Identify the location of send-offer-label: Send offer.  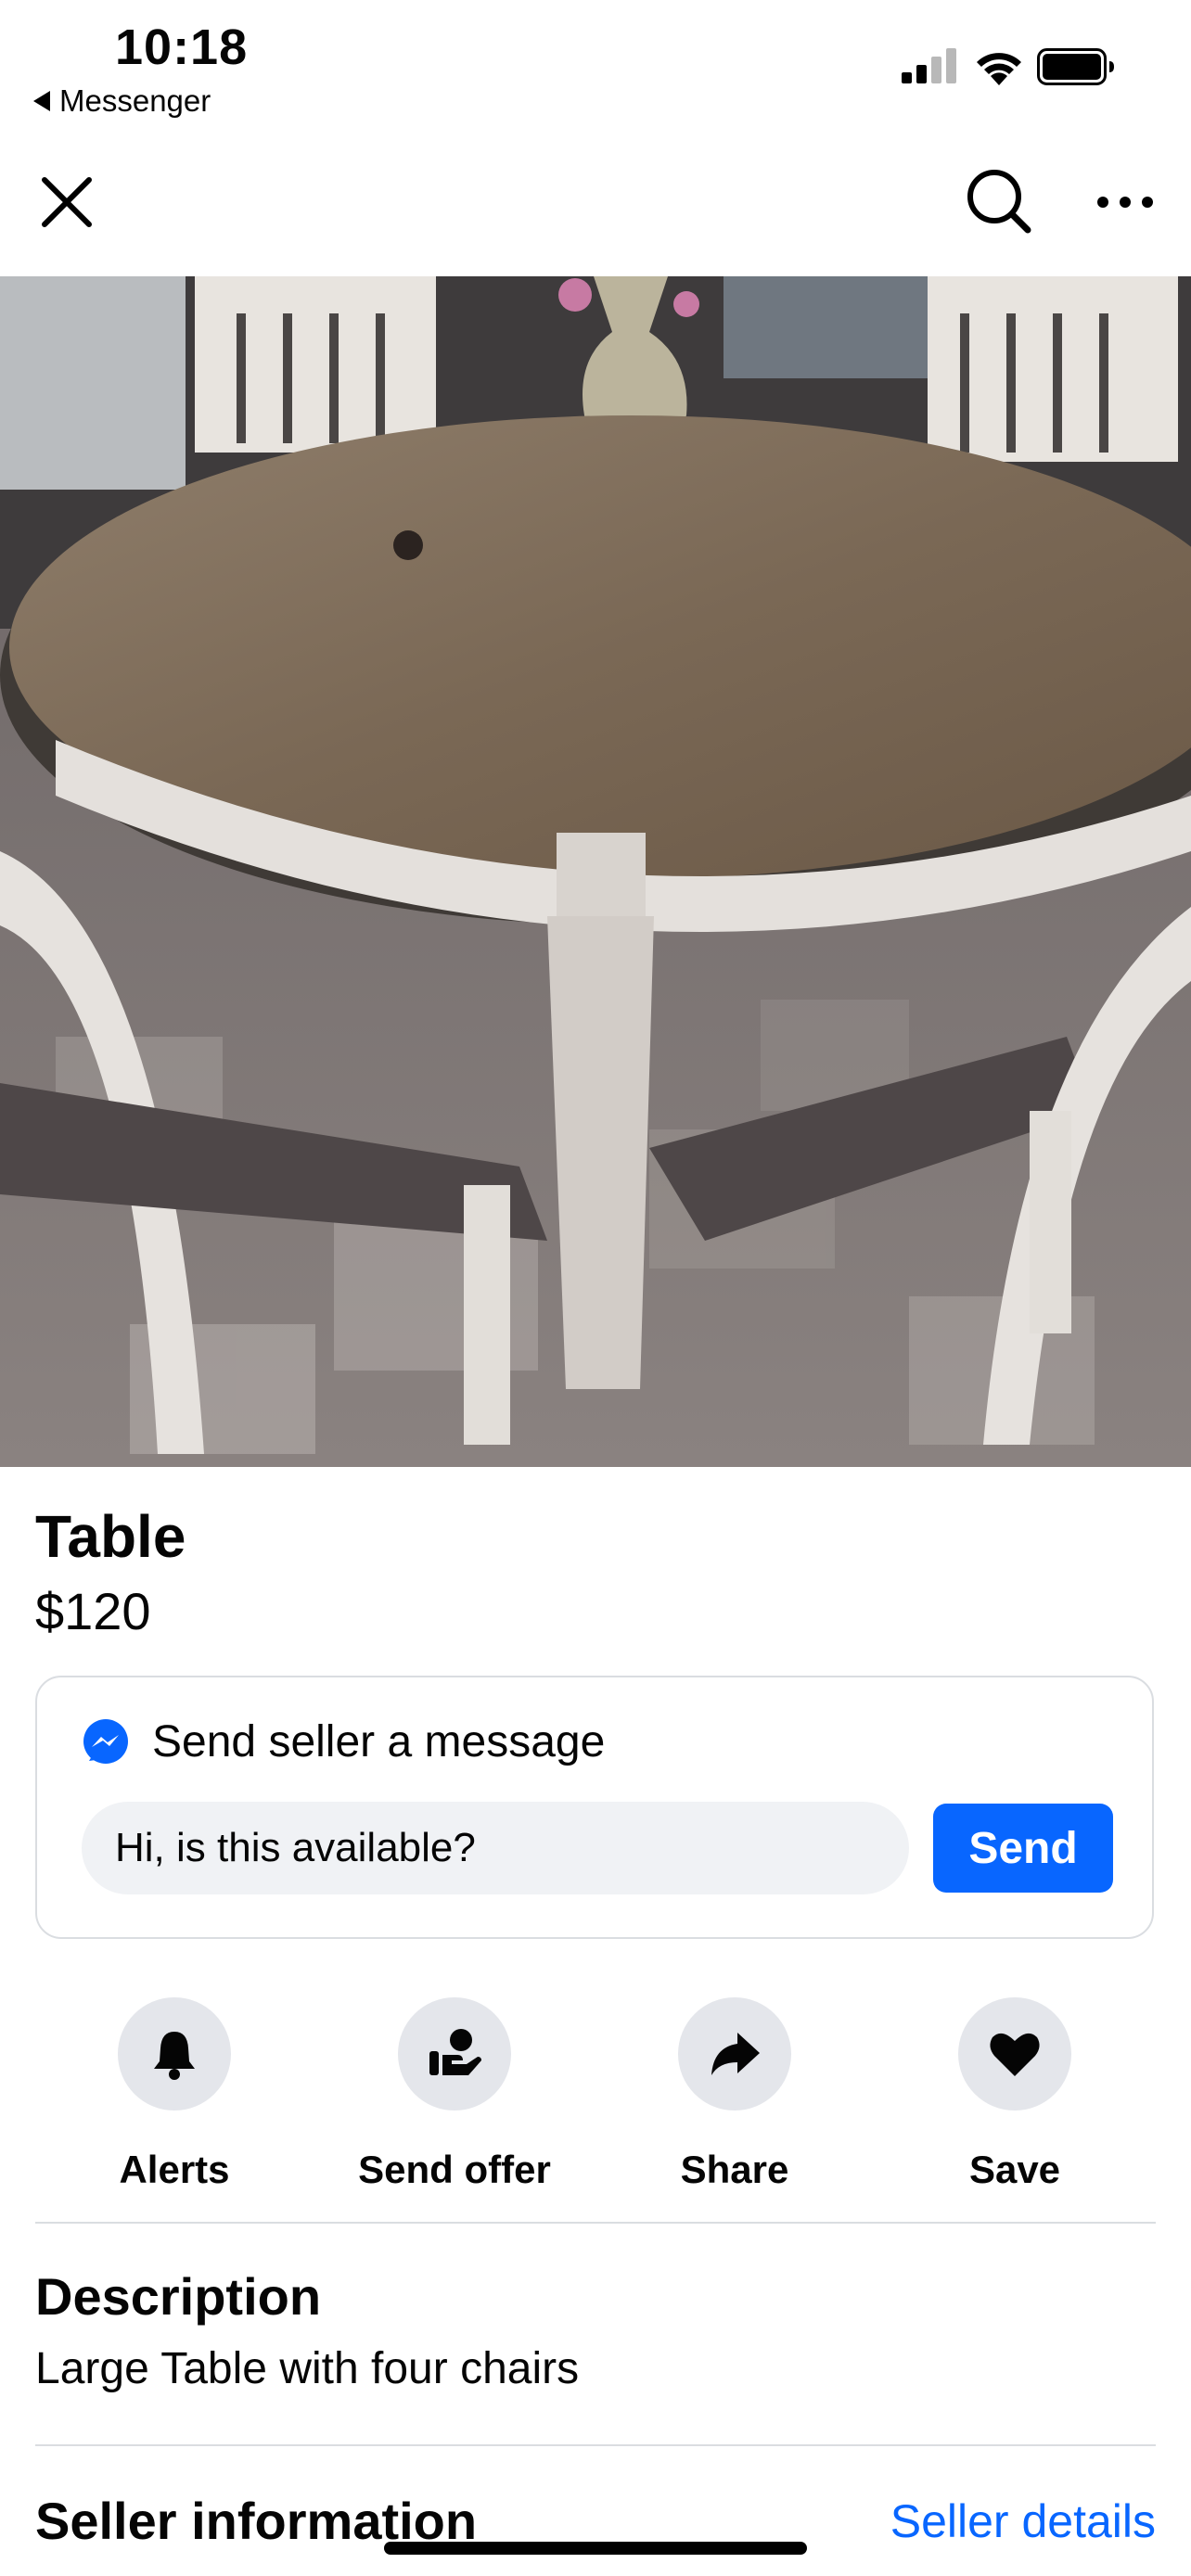
(454, 2169).